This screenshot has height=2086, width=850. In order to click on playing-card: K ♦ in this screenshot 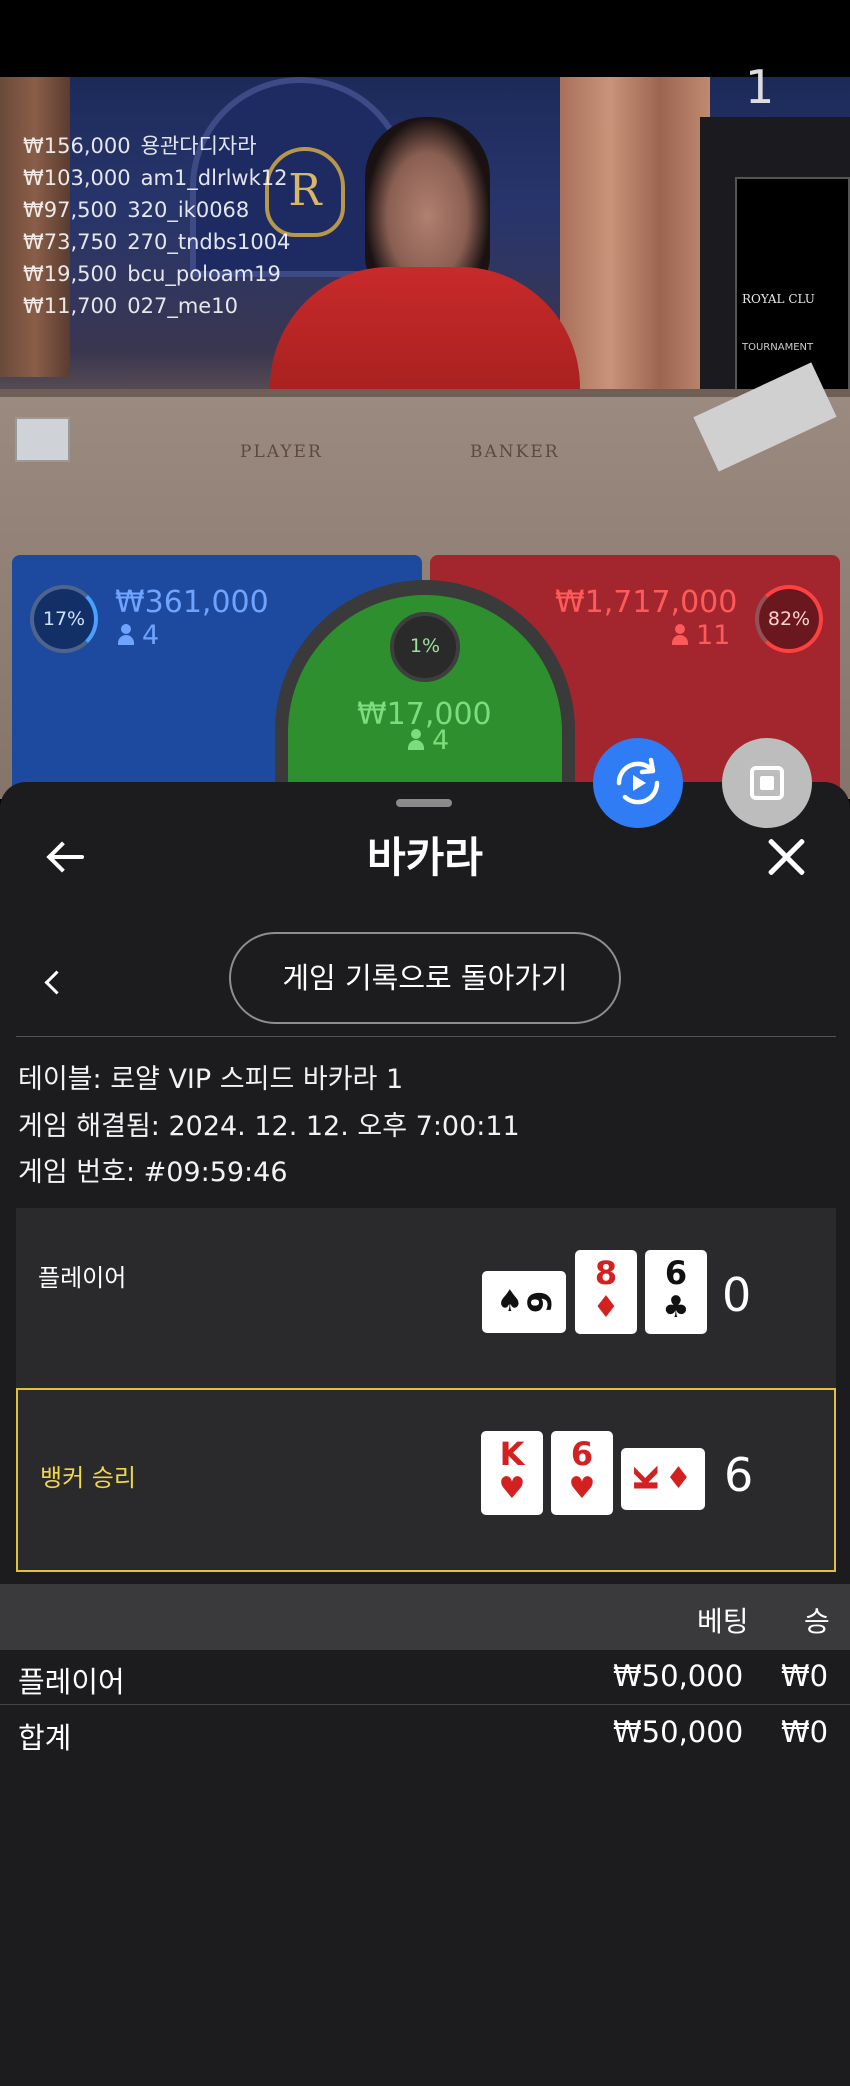, I will do `click(663, 1479)`.